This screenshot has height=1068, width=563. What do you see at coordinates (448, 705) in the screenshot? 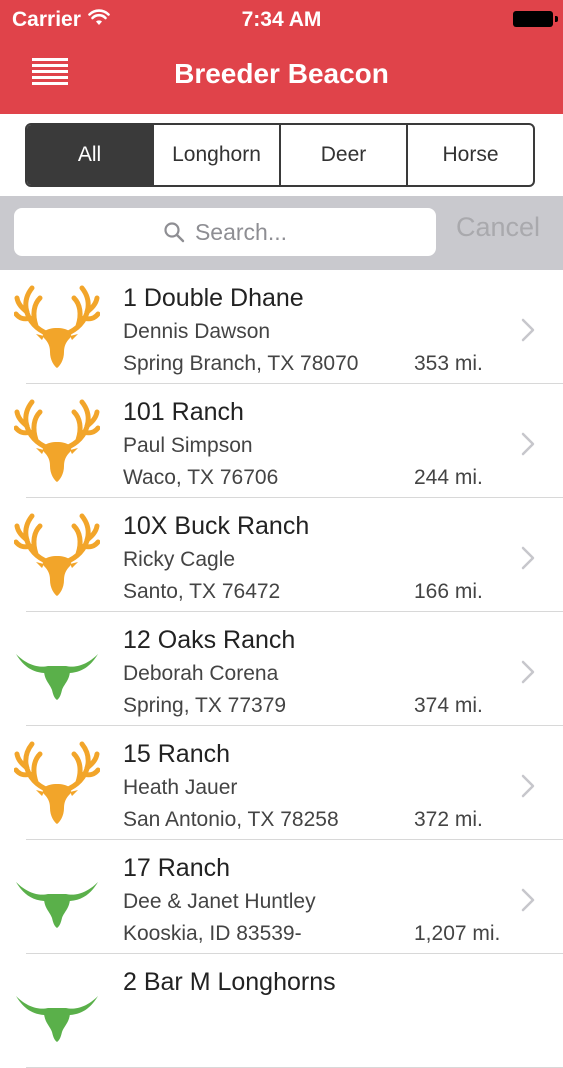
I see `breeder-distance: 374 mi.` at bounding box center [448, 705].